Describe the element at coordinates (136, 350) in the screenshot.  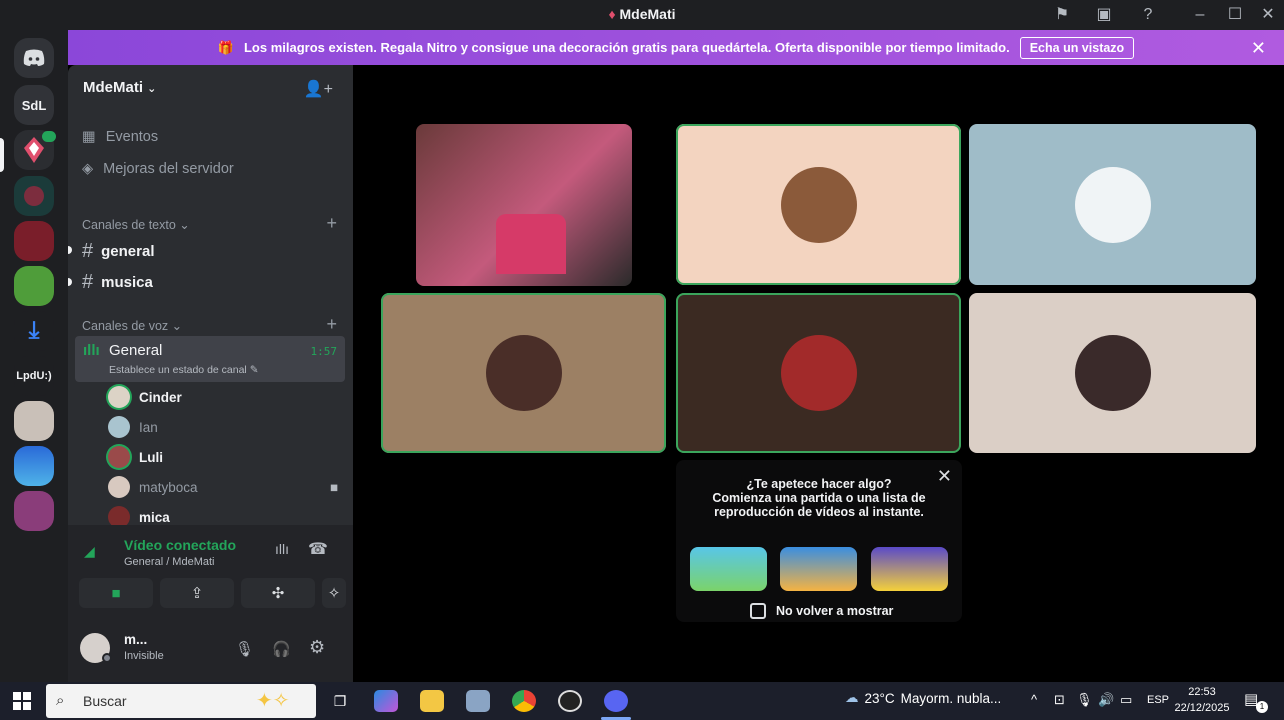
I see `voice-channel-name: General` at that location.